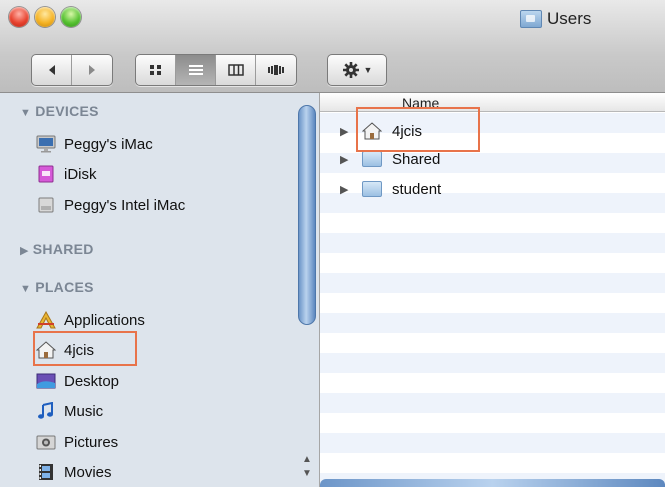 This screenshot has height=487, width=665. I want to click on list-row-student: ▶ student, so click(390, 189).